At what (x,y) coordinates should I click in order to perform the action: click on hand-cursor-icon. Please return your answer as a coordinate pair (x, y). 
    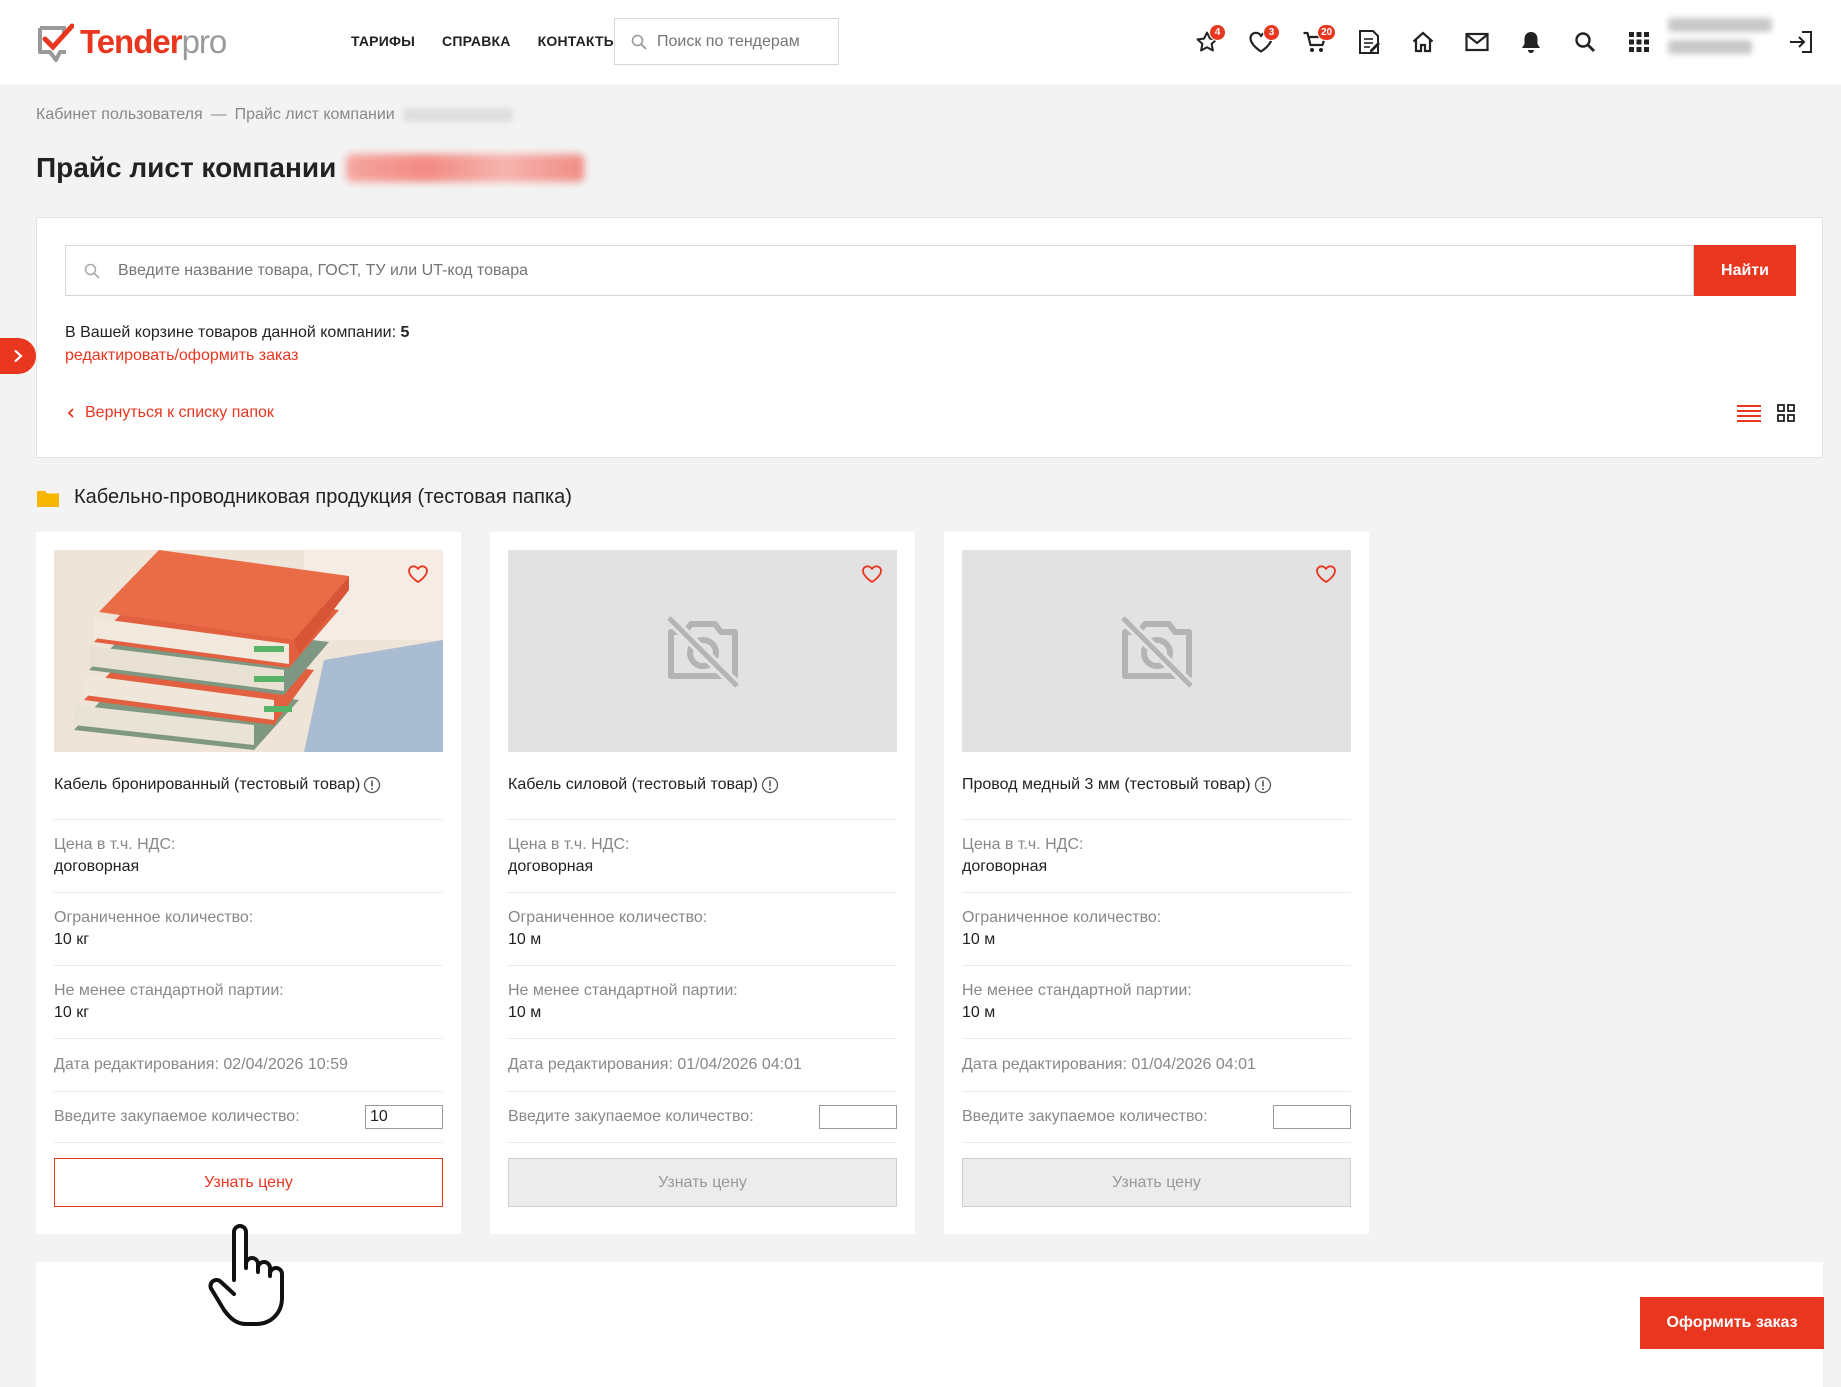
    Looking at the image, I should click on (246, 1275).